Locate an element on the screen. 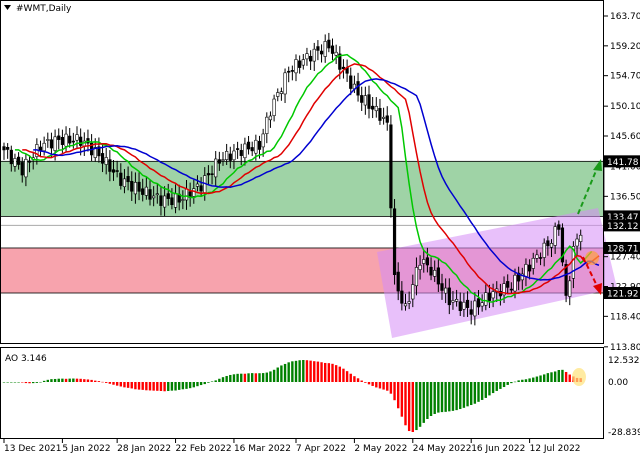 Image resolution: width=640 pixels, height=457 pixels. ao-axis-label: 12.532 is located at coordinates (624, 361).